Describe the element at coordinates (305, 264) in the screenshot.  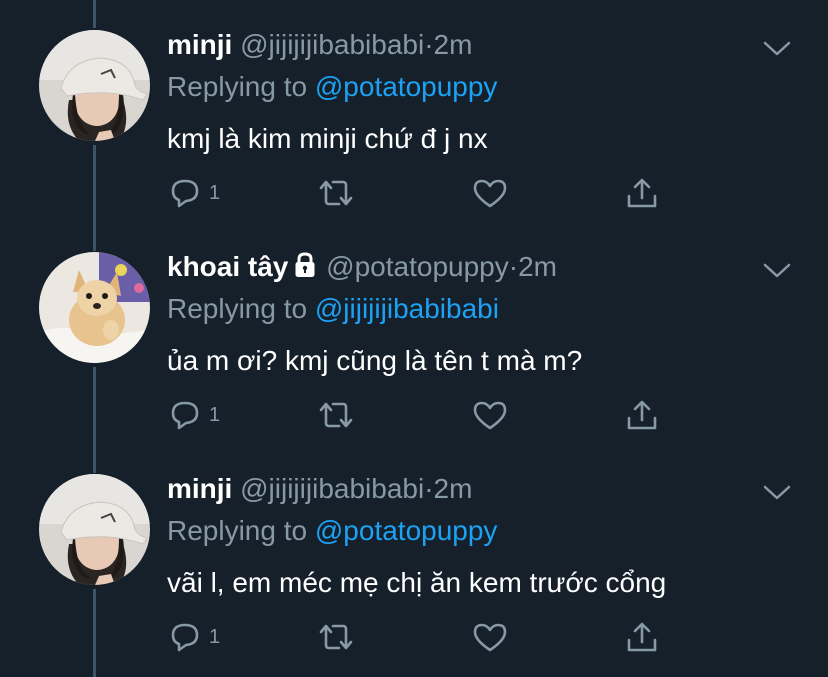
I see `lock-icon` at that location.